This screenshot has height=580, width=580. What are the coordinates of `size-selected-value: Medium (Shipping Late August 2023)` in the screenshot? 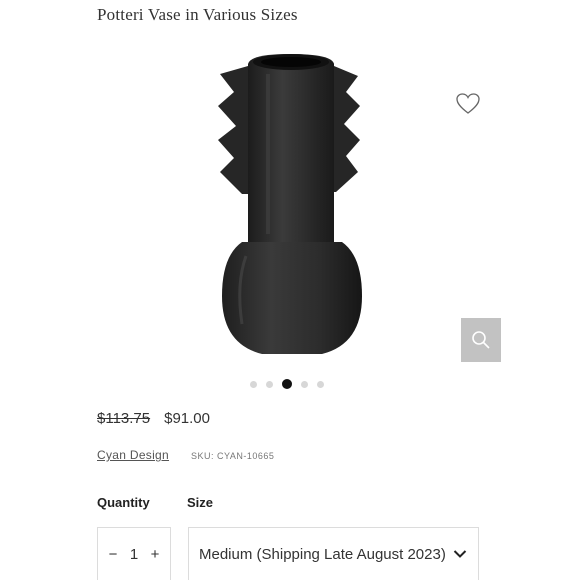 It's located at (322, 554).